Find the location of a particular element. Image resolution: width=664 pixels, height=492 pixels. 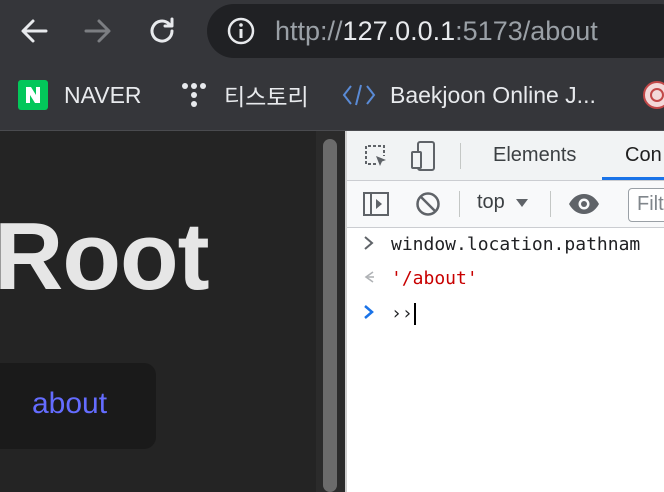

browser-toolbar: http://127.0.0.1:5173/about is located at coordinates (332, 31).